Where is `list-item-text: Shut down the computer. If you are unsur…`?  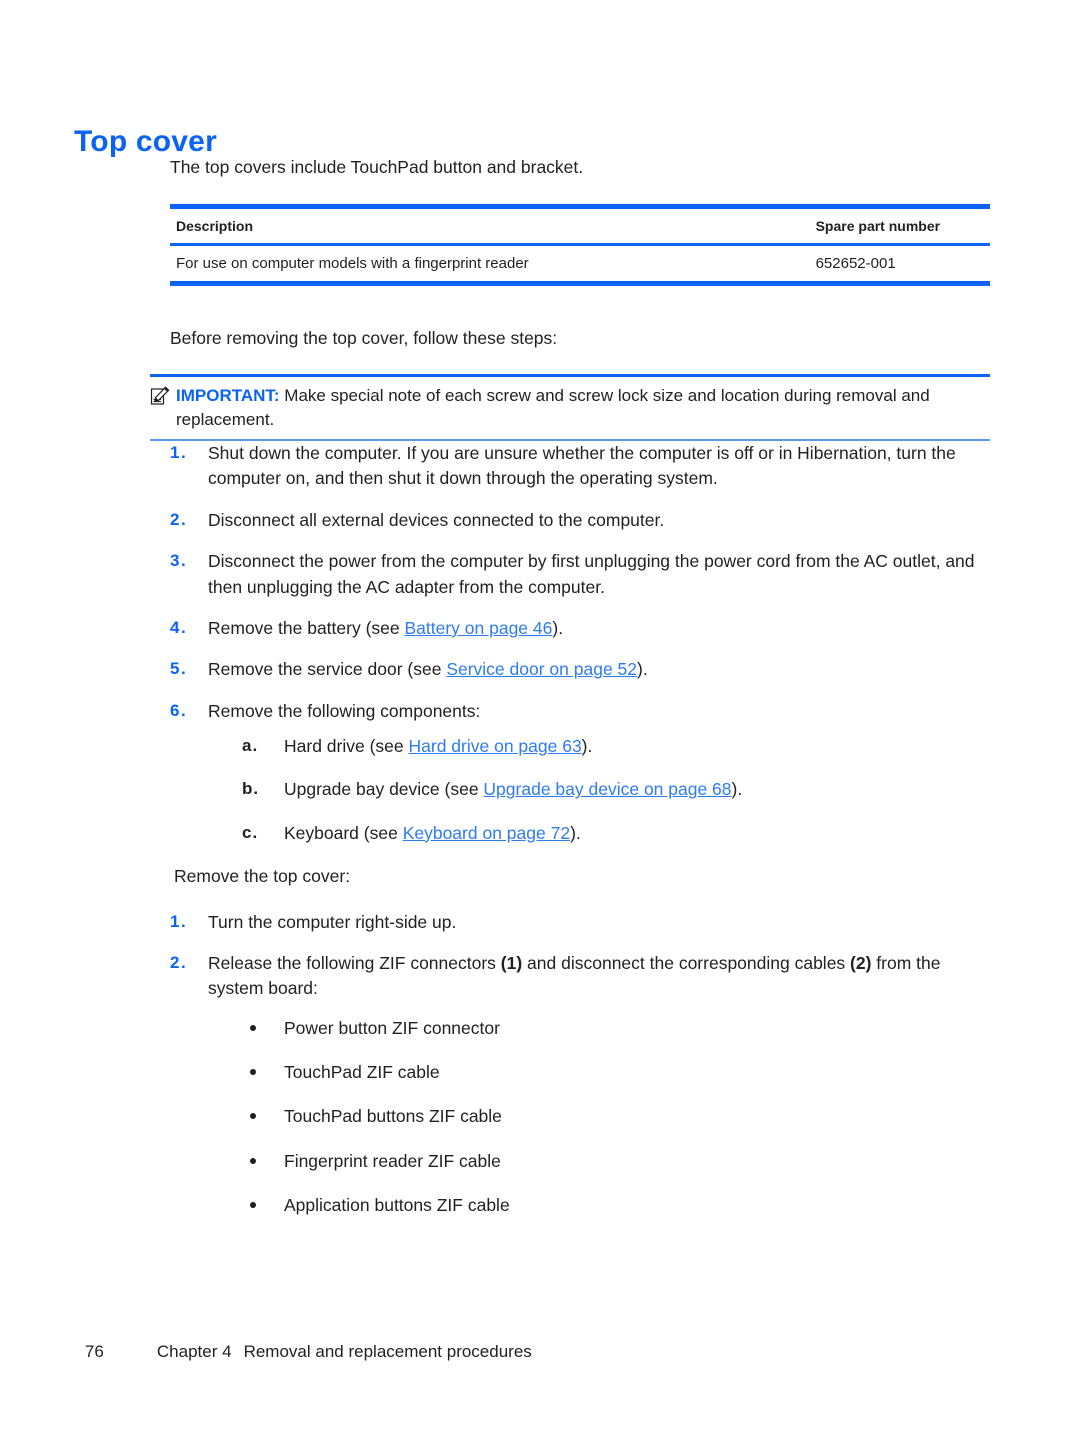
list-item-text: Shut down the computer. If you are unsur… is located at coordinates (582, 466).